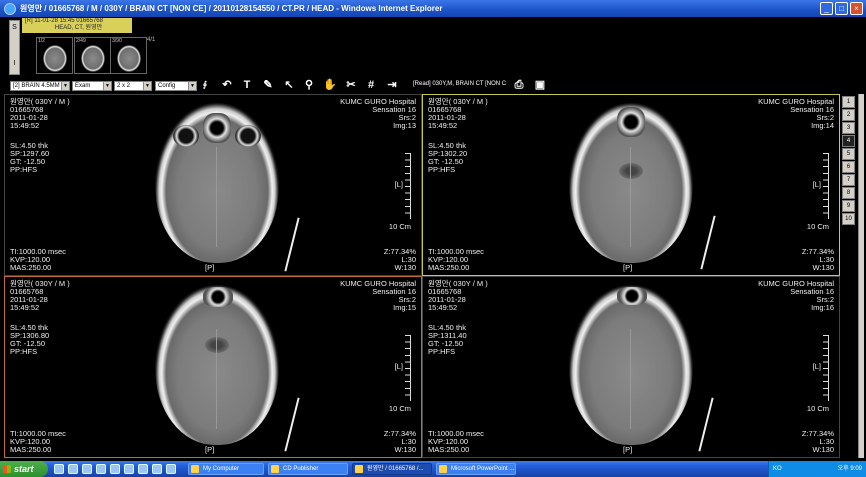 Image resolution: width=866 pixels, height=477 pixels. Describe the element at coordinates (848, 180) in the screenshot. I see `page-button: 7` at that location.